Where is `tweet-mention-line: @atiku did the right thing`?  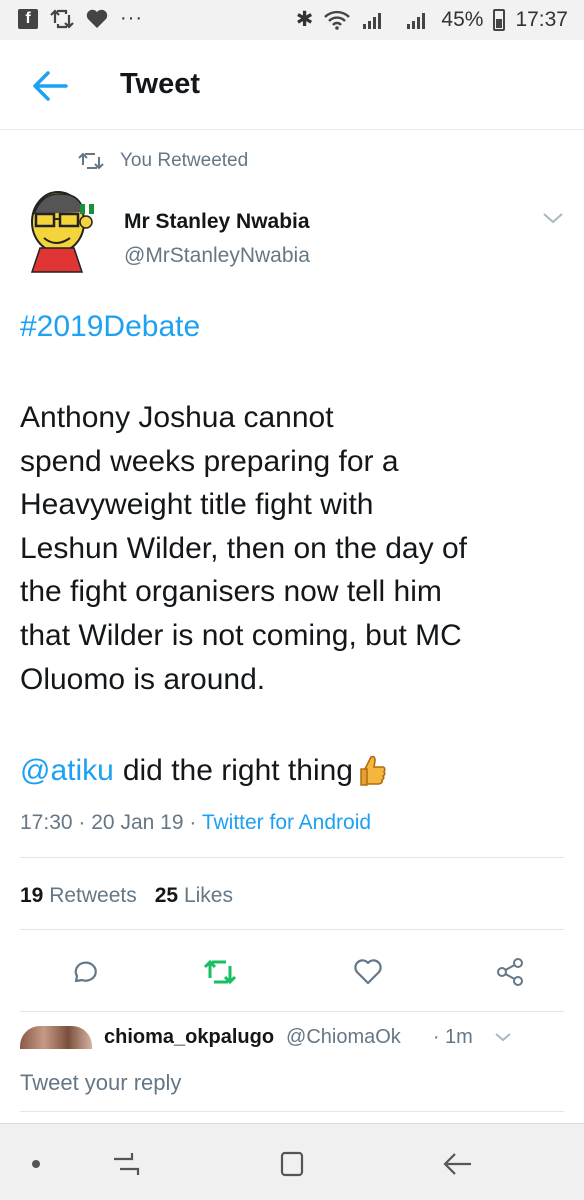 tweet-mention-line: @atiku did the right thing is located at coordinates (203, 771).